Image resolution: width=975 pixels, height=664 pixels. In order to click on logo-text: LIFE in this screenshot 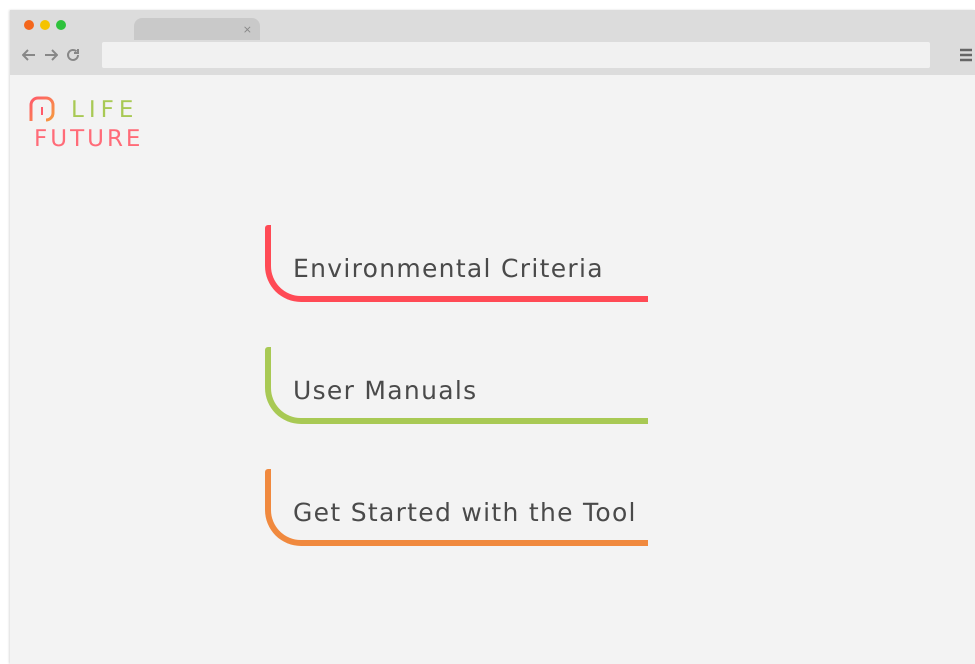, I will do `click(104, 110)`.